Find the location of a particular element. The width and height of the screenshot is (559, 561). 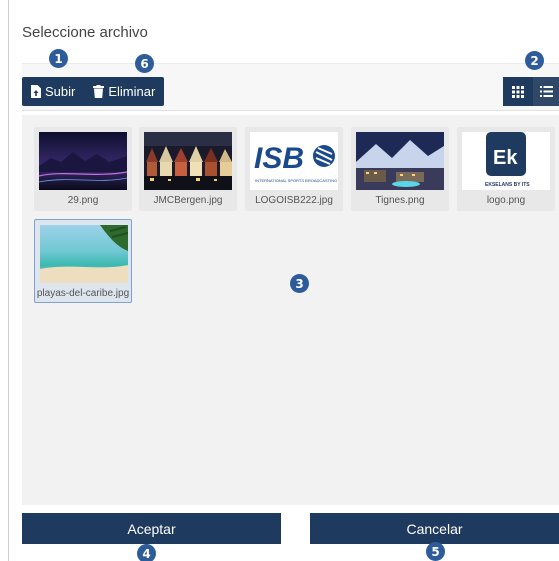

view-toggle is located at coordinates (531, 91).